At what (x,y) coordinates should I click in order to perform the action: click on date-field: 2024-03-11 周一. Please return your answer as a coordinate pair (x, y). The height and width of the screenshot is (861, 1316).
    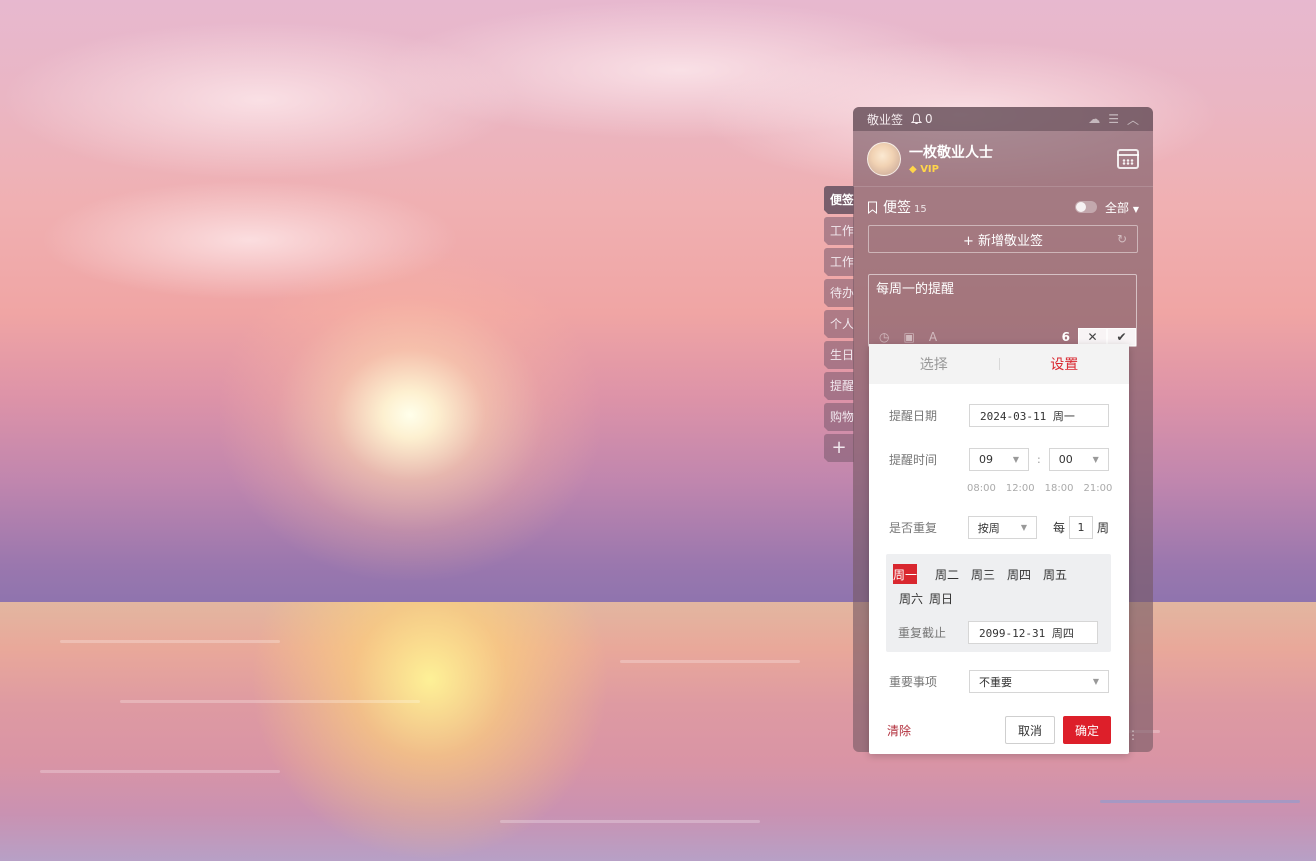
    Looking at the image, I should click on (1039, 415).